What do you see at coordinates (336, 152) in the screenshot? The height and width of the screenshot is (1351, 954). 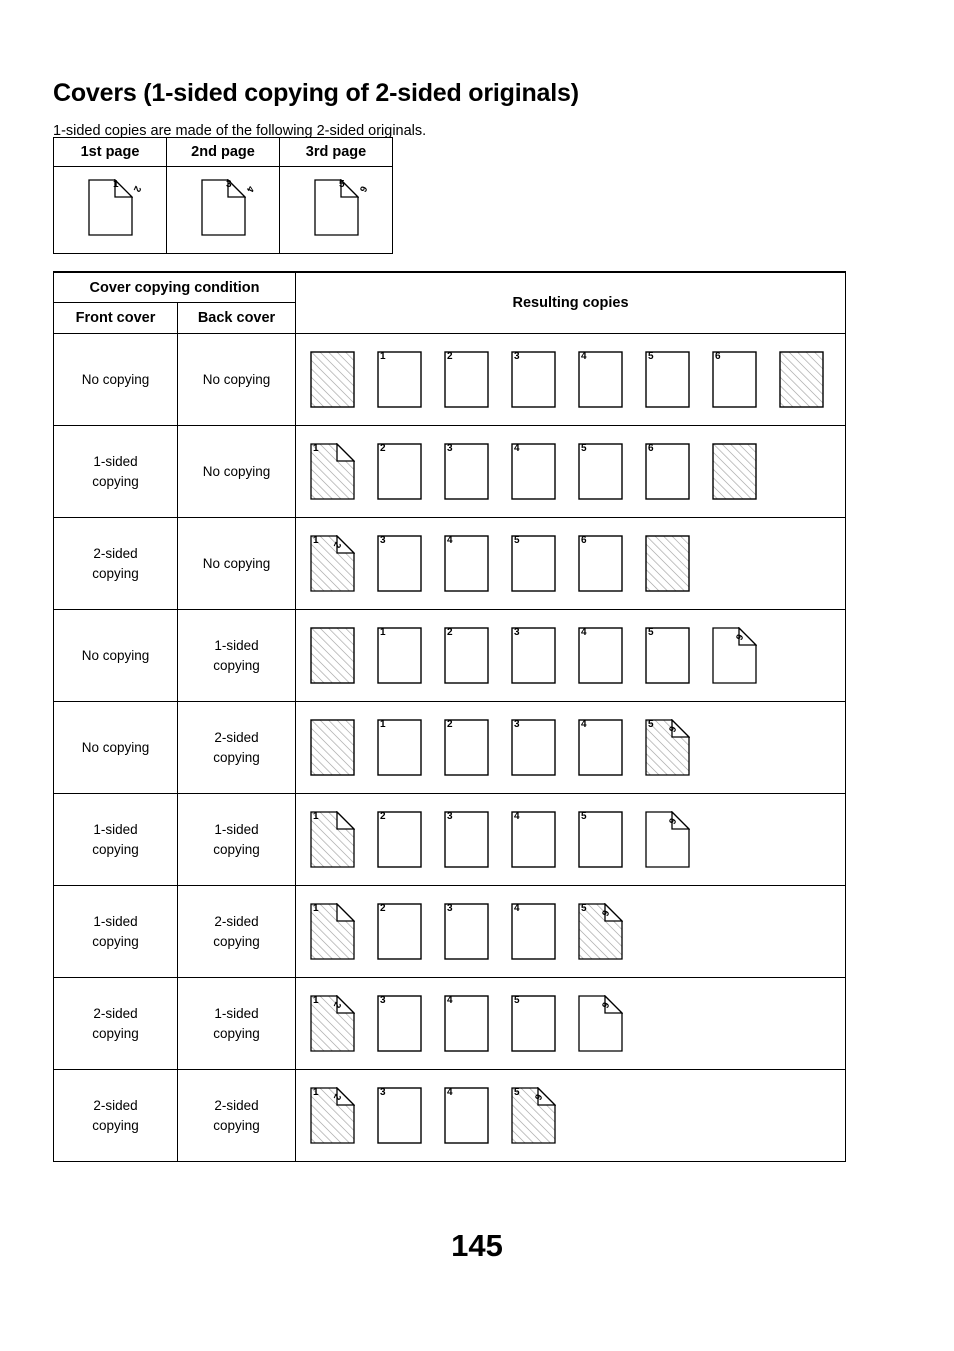 I see `originals-header-3rd-page: 3rd page` at bounding box center [336, 152].